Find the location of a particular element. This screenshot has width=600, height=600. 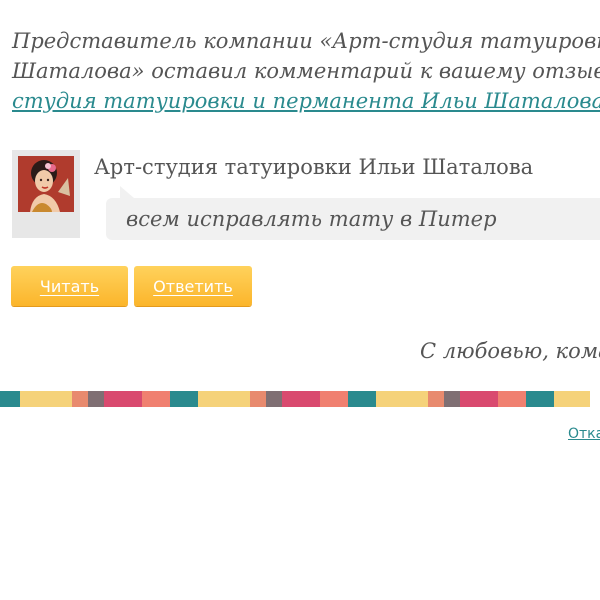

signature-text: С любовью, кома is located at coordinates (510, 351).